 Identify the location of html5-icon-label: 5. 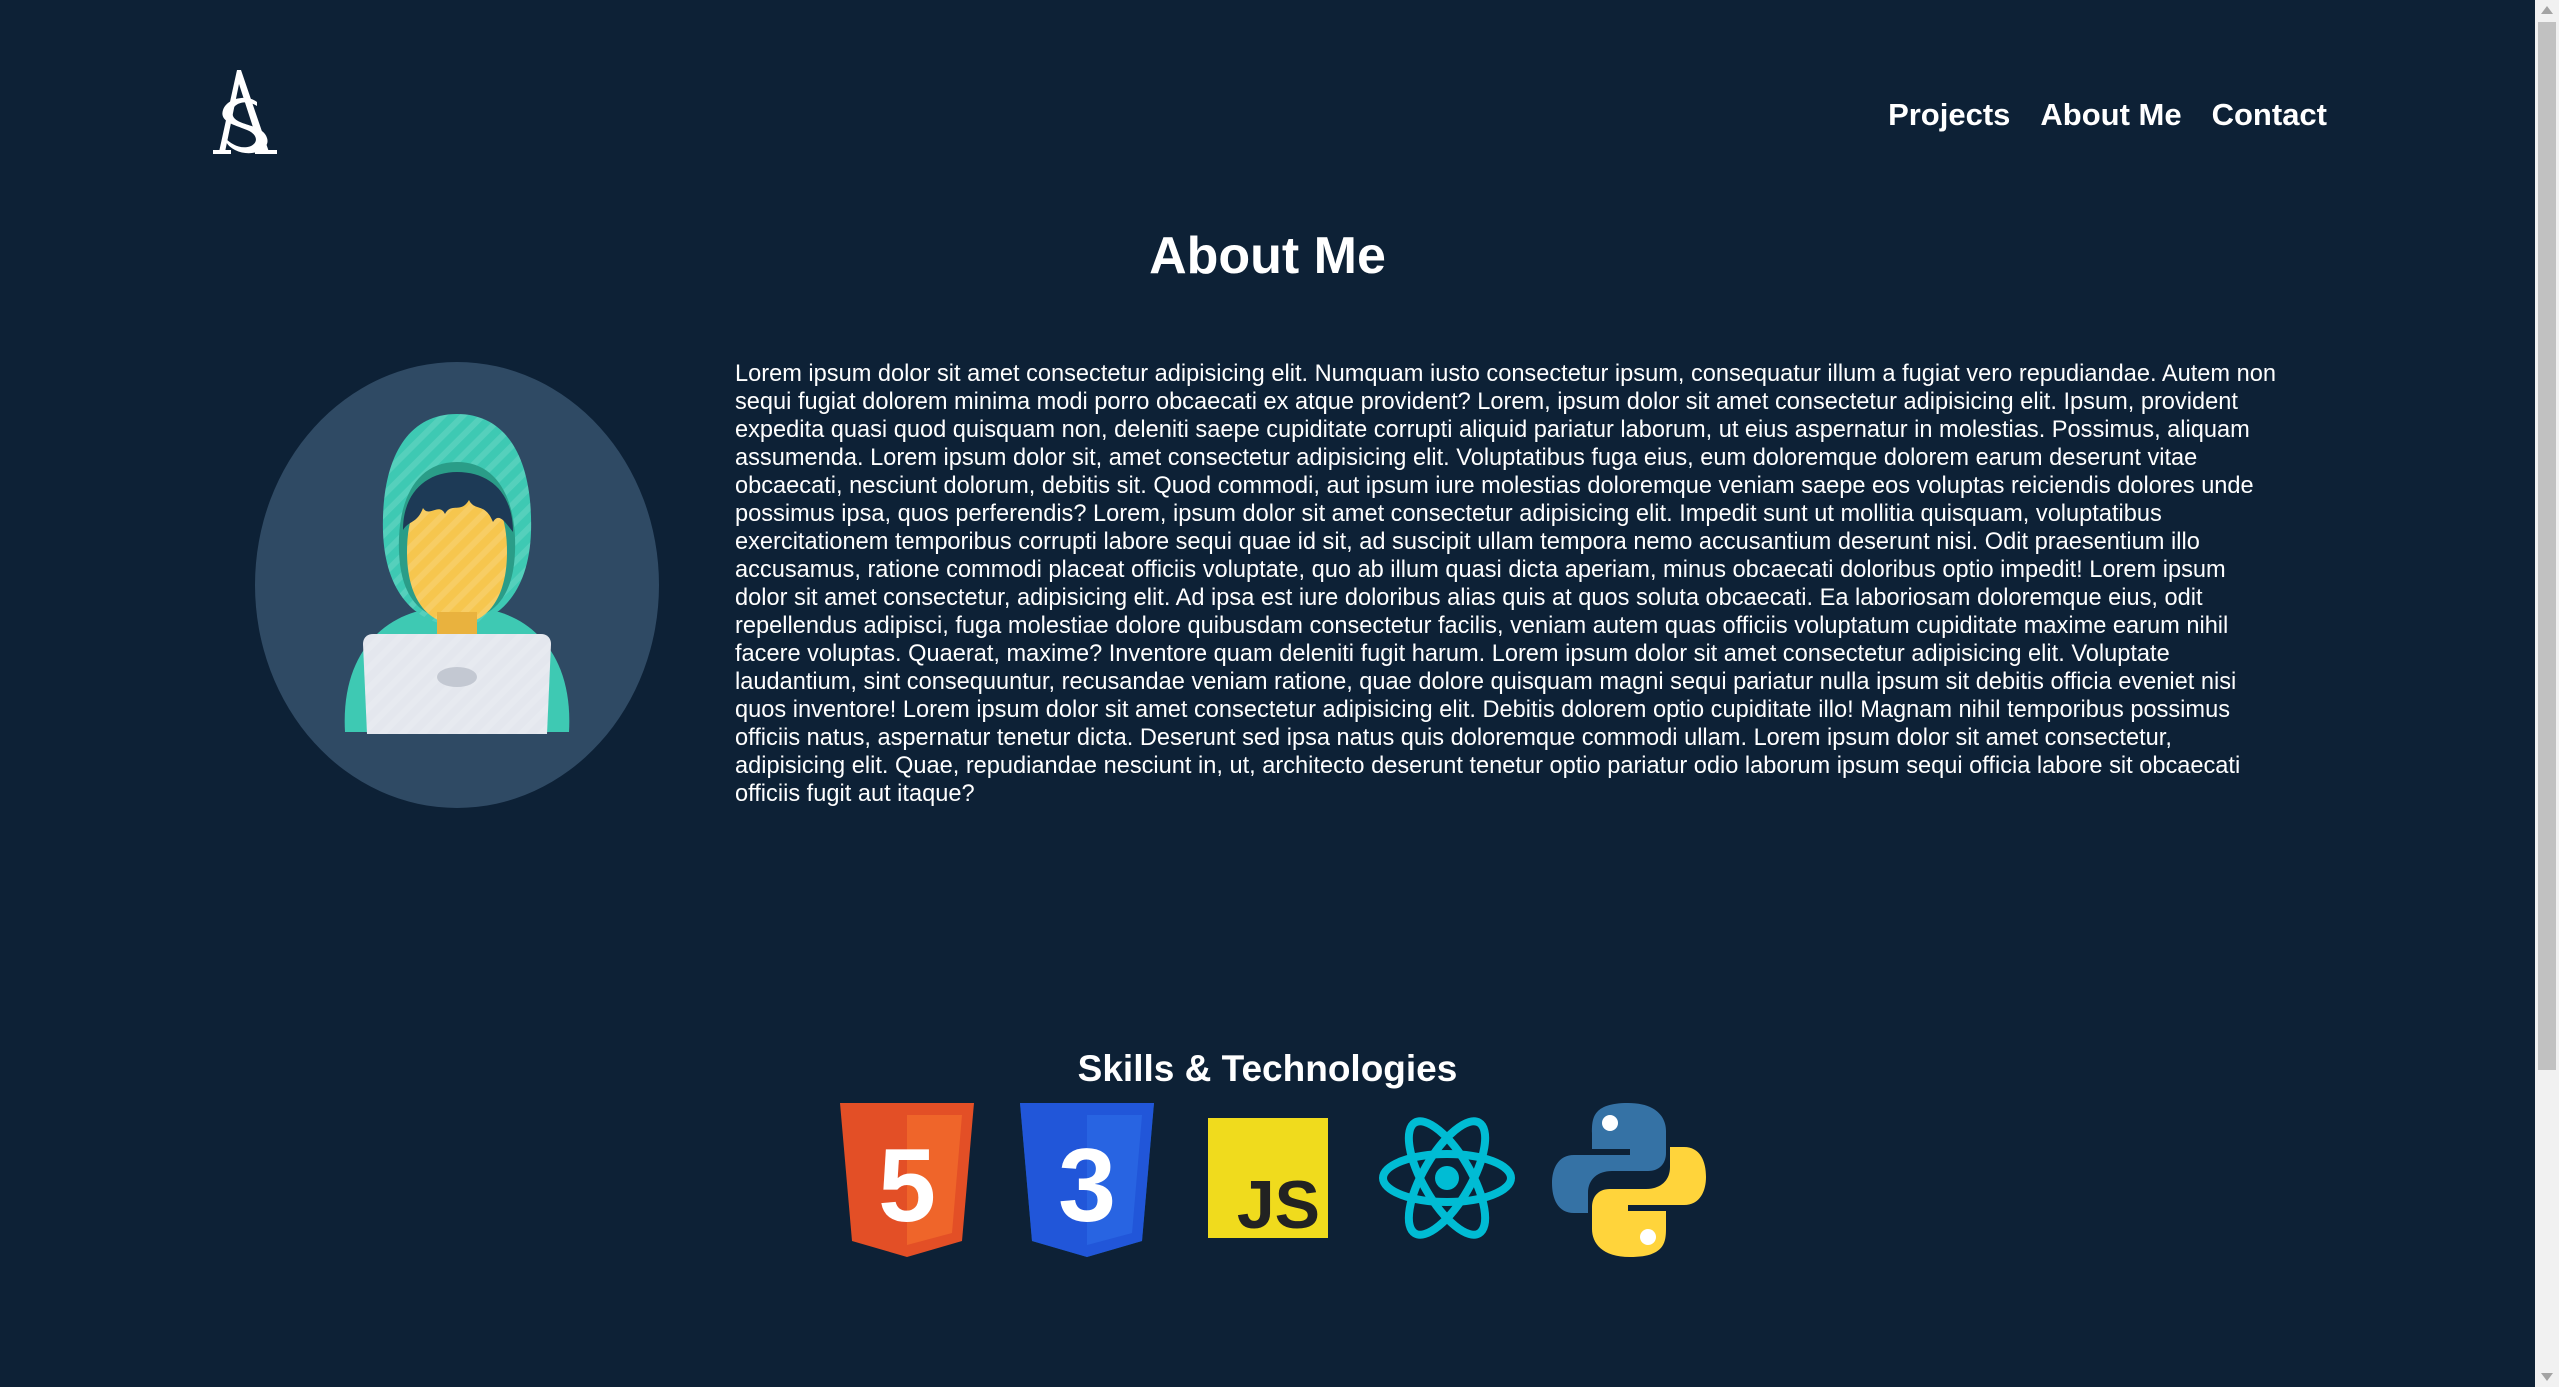
(907, 1186).